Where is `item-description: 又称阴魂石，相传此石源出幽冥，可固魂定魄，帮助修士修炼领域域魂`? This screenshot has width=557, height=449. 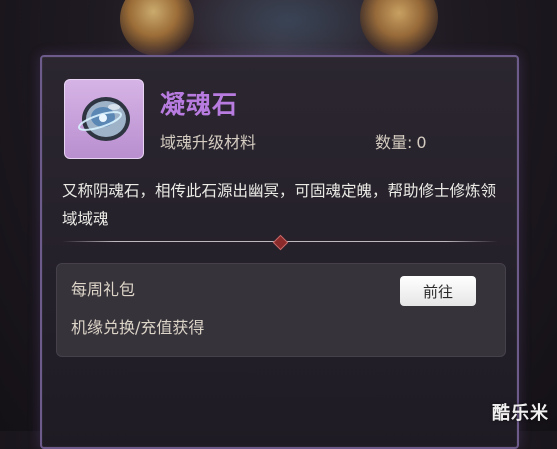 item-description: 又称阴魂石，相传此石源出幽冥，可固魂定魄，帮助修士修炼领域域魂 is located at coordinates (279, 205).